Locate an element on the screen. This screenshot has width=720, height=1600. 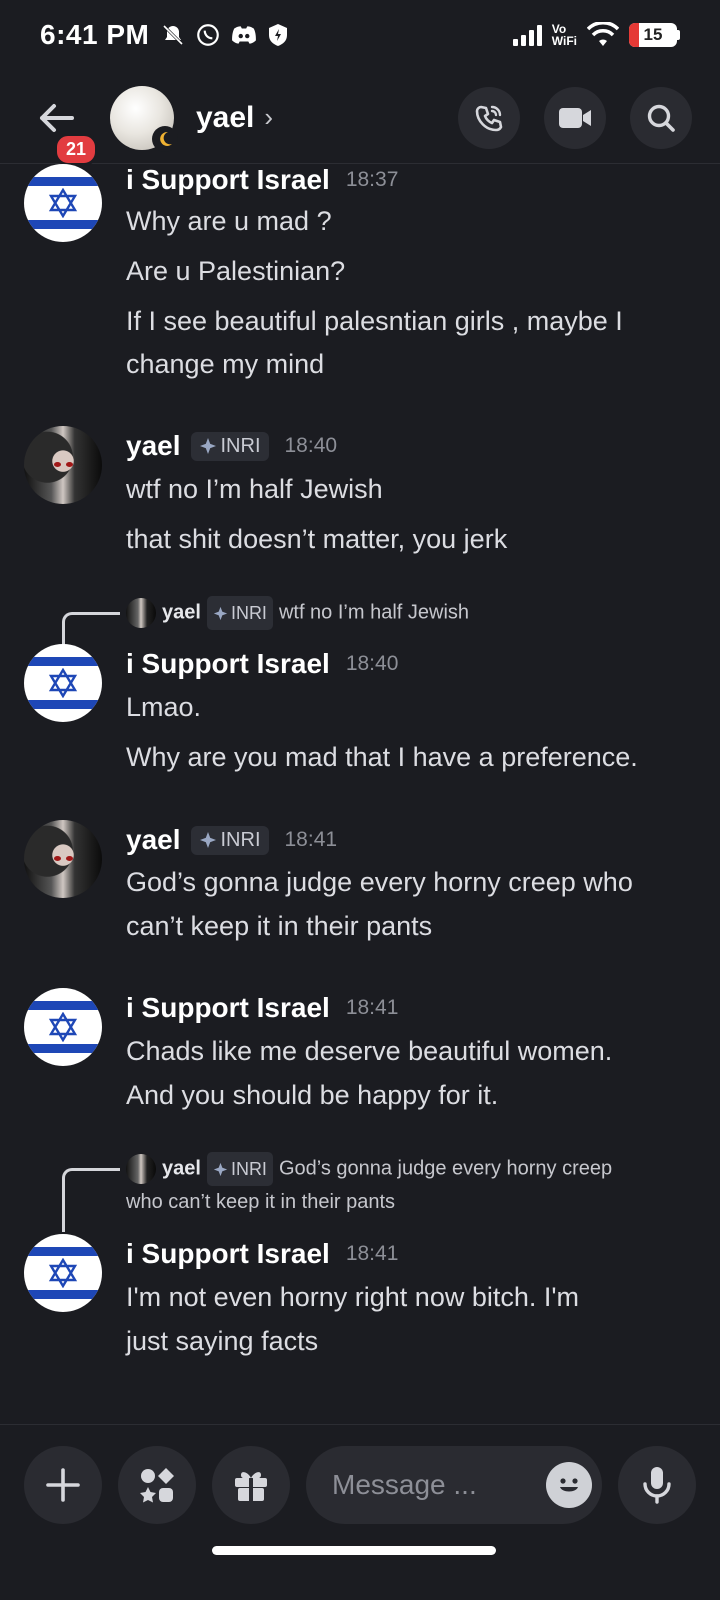
vowifi-bottom: WiFi is located at coordinates (564, 41).